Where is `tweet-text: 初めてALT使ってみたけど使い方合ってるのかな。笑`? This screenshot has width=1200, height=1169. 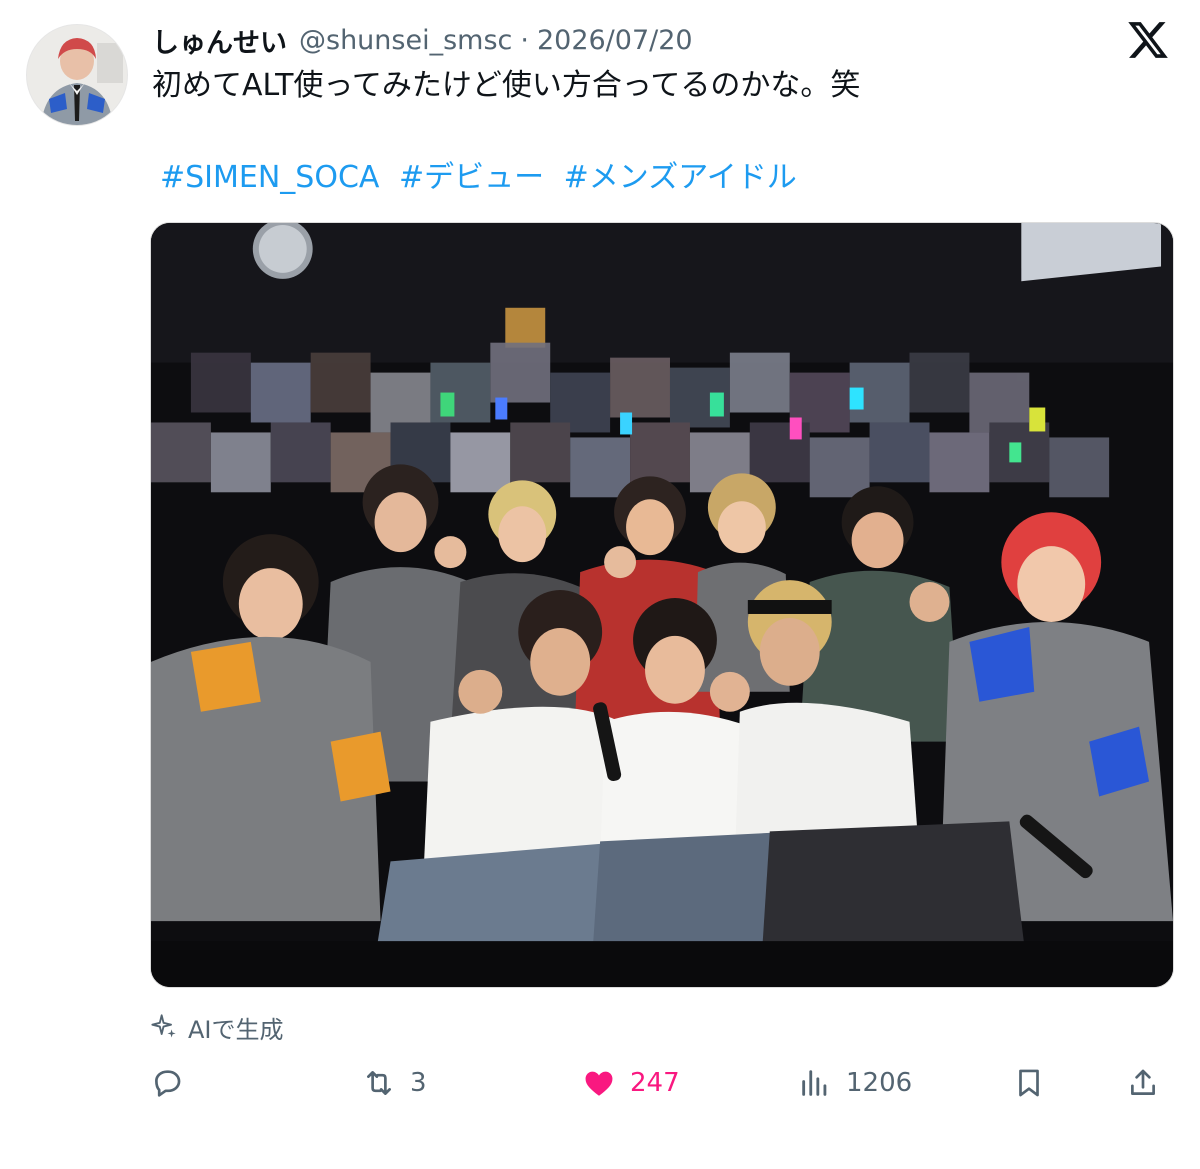
tweet-text: 初めてALT使ってみたけど使い方合ってるのかな。笑 is located at coordinates (506, 85).